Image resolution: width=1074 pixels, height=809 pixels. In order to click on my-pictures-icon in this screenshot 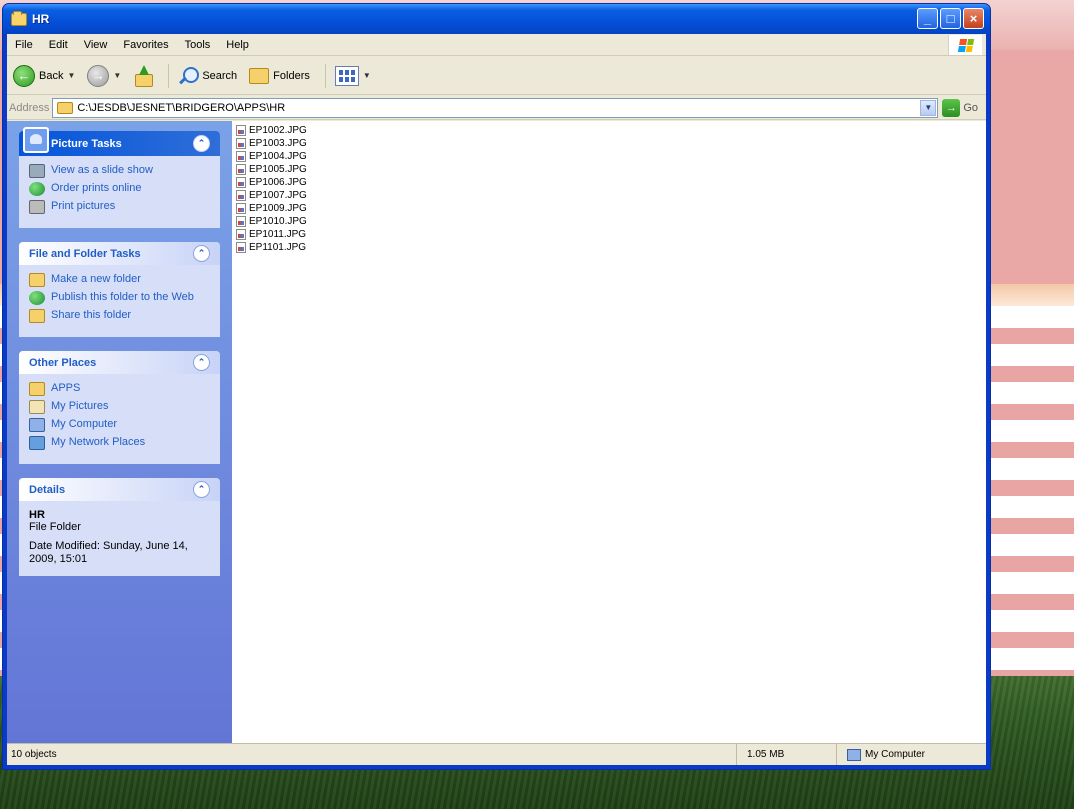, I will do `click(37, 407)`.